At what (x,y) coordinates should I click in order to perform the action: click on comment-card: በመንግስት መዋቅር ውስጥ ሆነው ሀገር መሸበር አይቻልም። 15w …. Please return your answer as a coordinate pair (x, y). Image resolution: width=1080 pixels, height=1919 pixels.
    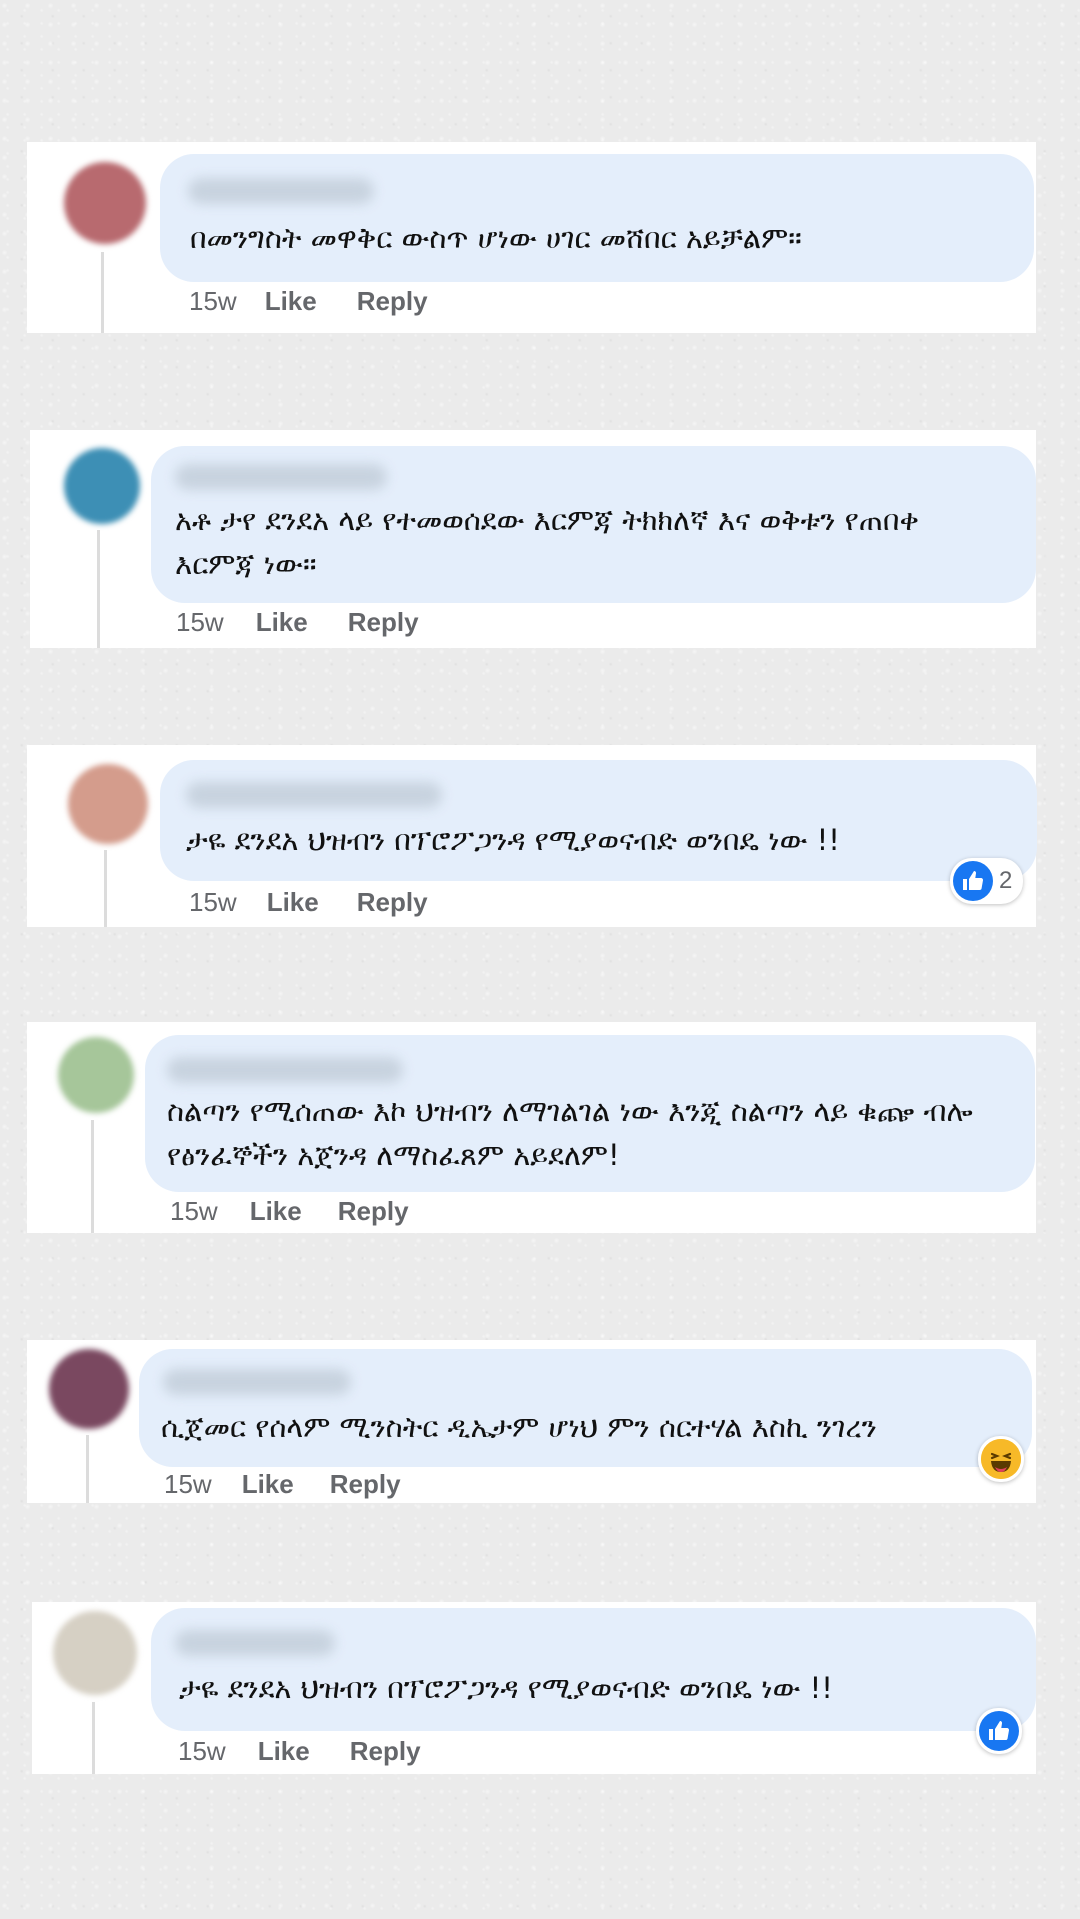
    Looking at the image, I should click on (531, 237).